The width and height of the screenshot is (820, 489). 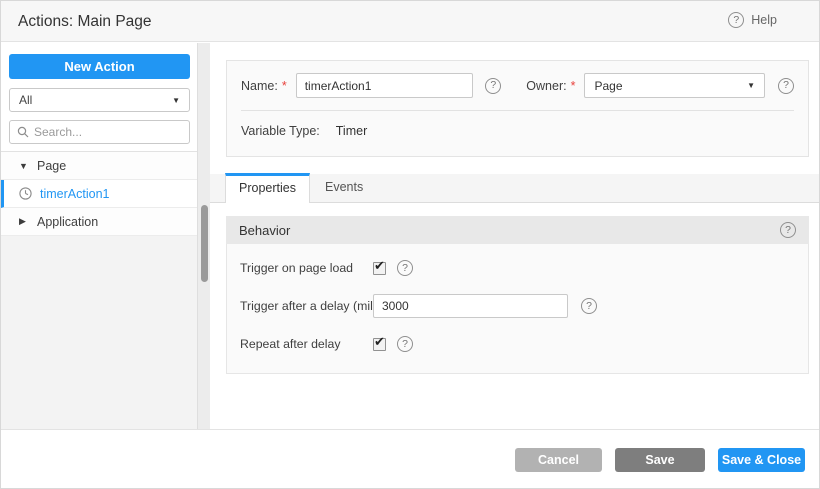 What do you see at coordinates (26, 100) in the screenshot?
I see `filter-select-value: All` at bounding box center [26, 100].